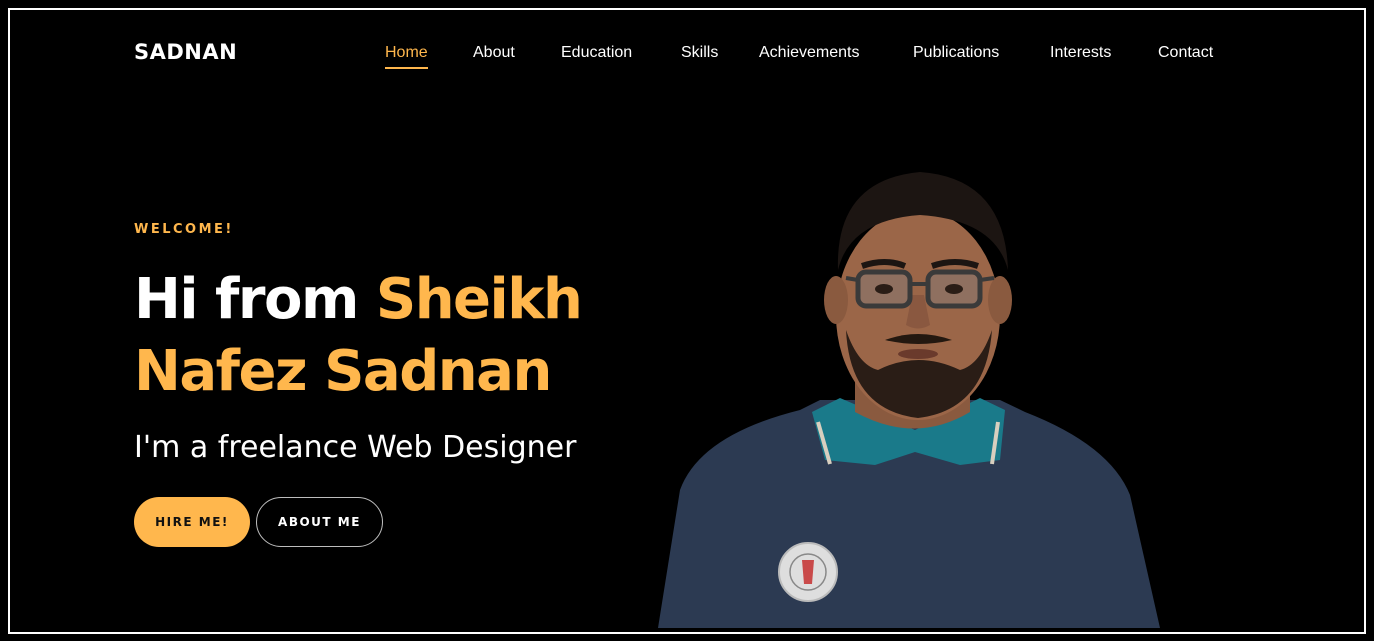 This screenshot has height=641, width=1374. Describe the element at coordinates (956, 53) in the screenshot. I see `nav-publications: Publications` at that location.